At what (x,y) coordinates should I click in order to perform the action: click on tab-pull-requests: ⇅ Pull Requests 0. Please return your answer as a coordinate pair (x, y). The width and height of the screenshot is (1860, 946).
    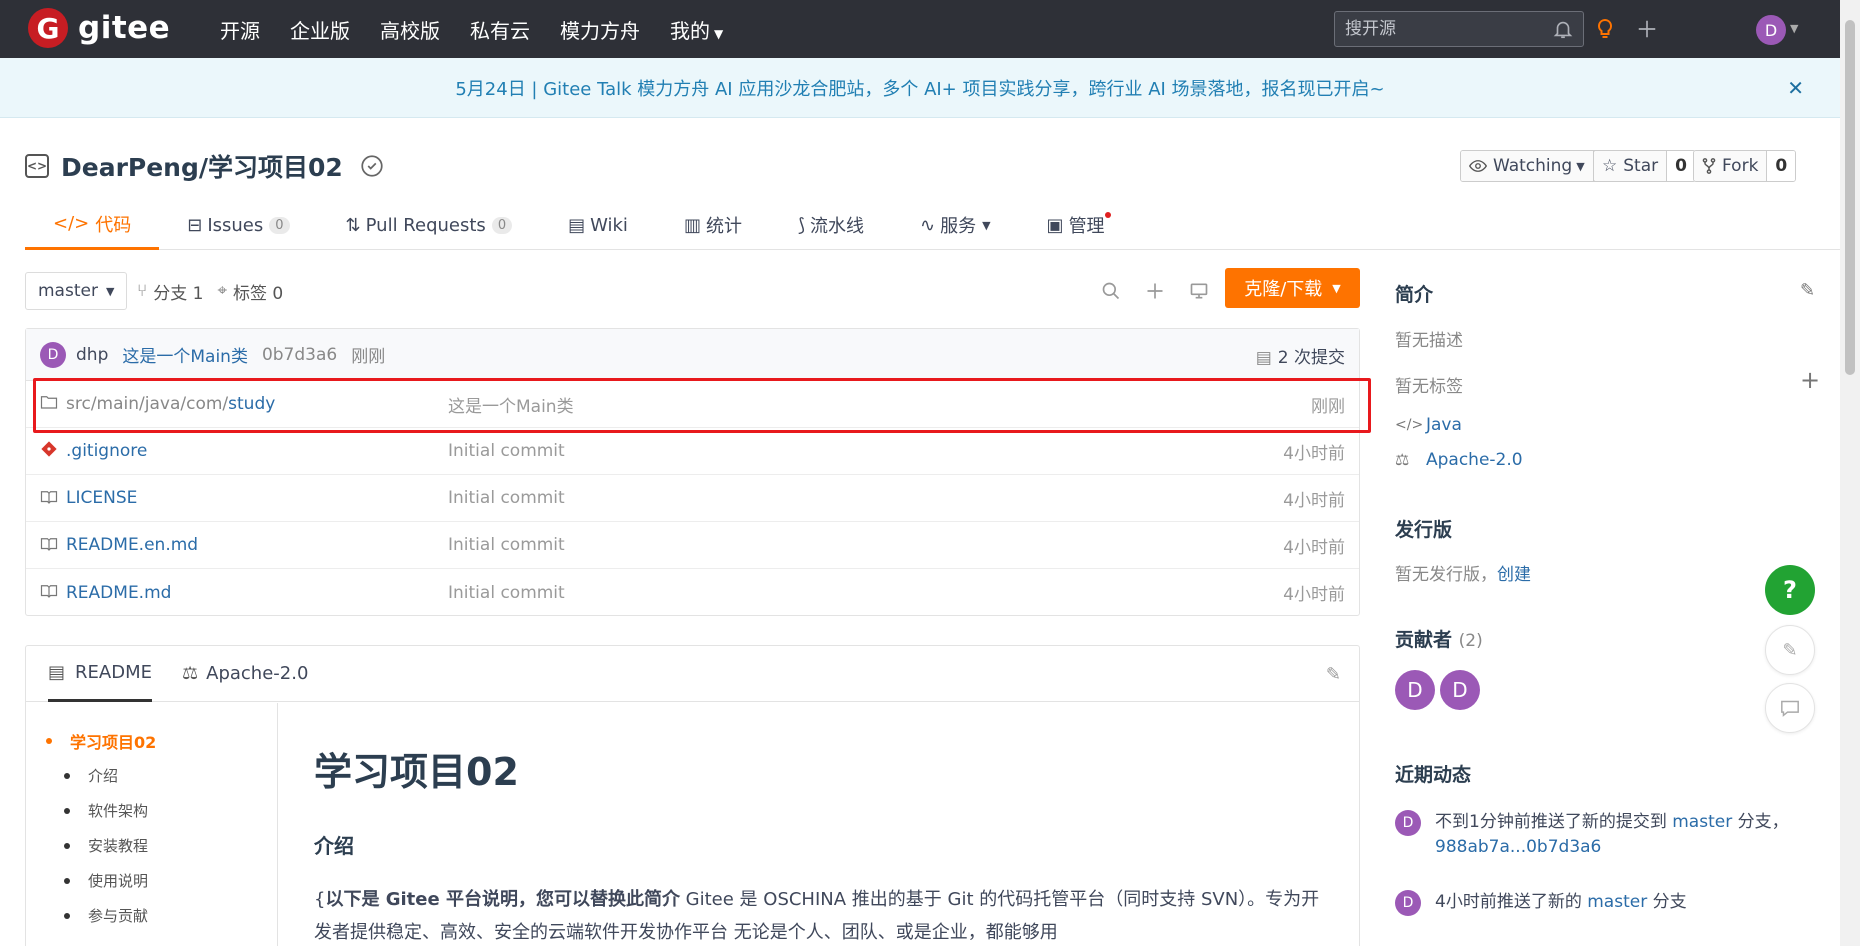
    Looking at the image, I should click on (429, 225).